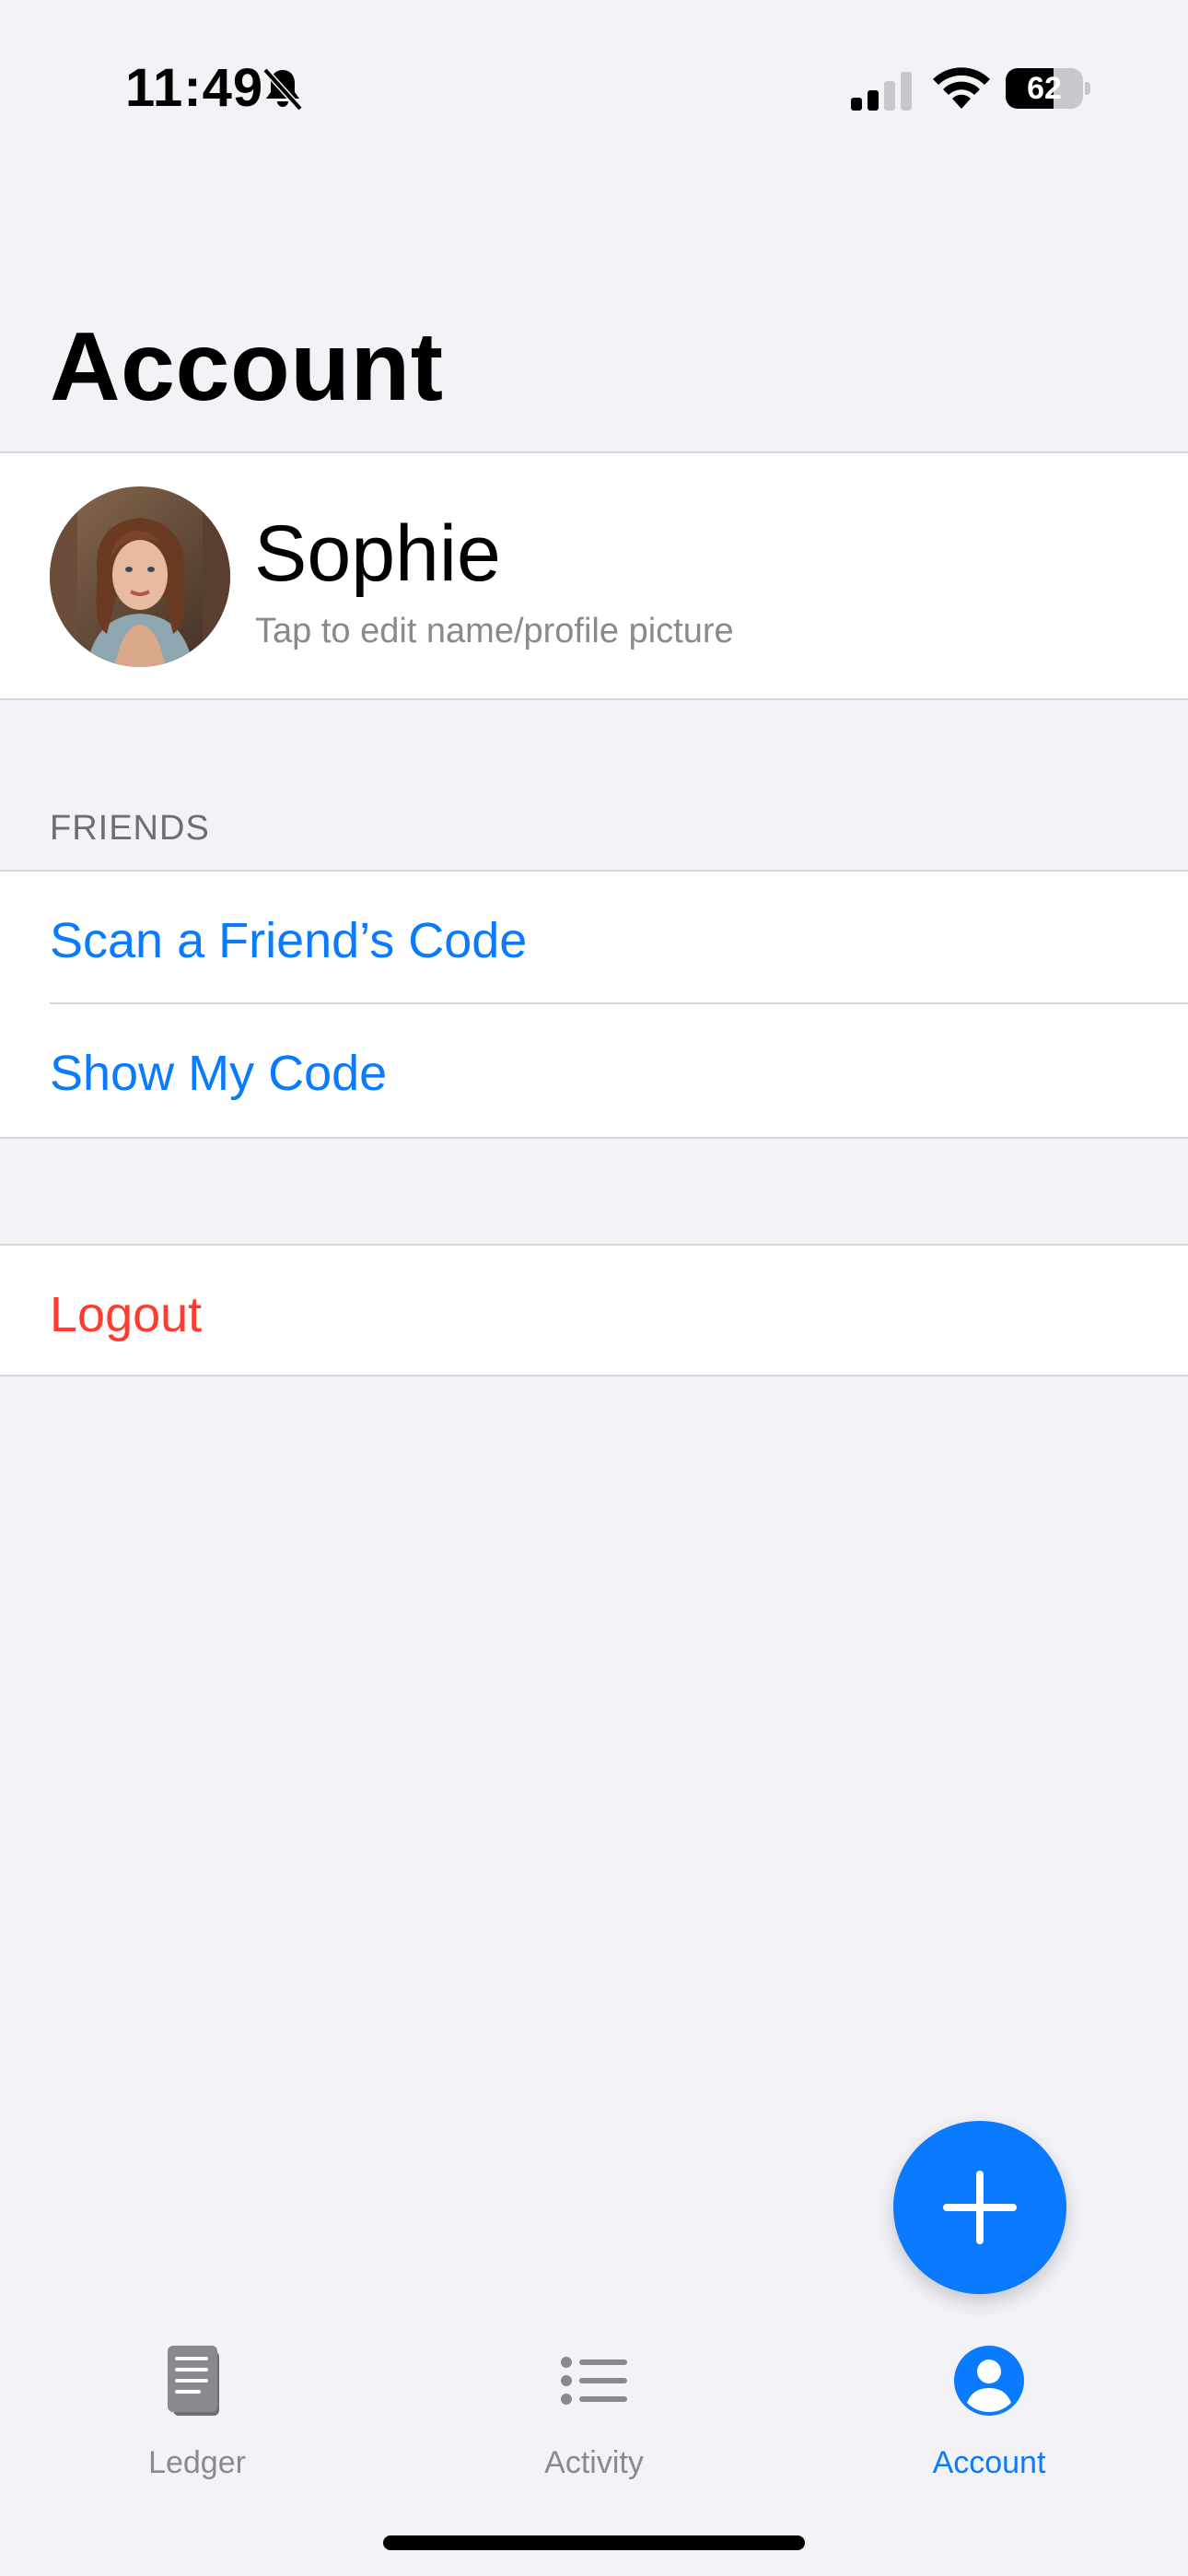  What do you see at coordinates (594, 2462) in the screenshot?
I see `tab-label-activity: Activity` at bounding box center [594, 2462].